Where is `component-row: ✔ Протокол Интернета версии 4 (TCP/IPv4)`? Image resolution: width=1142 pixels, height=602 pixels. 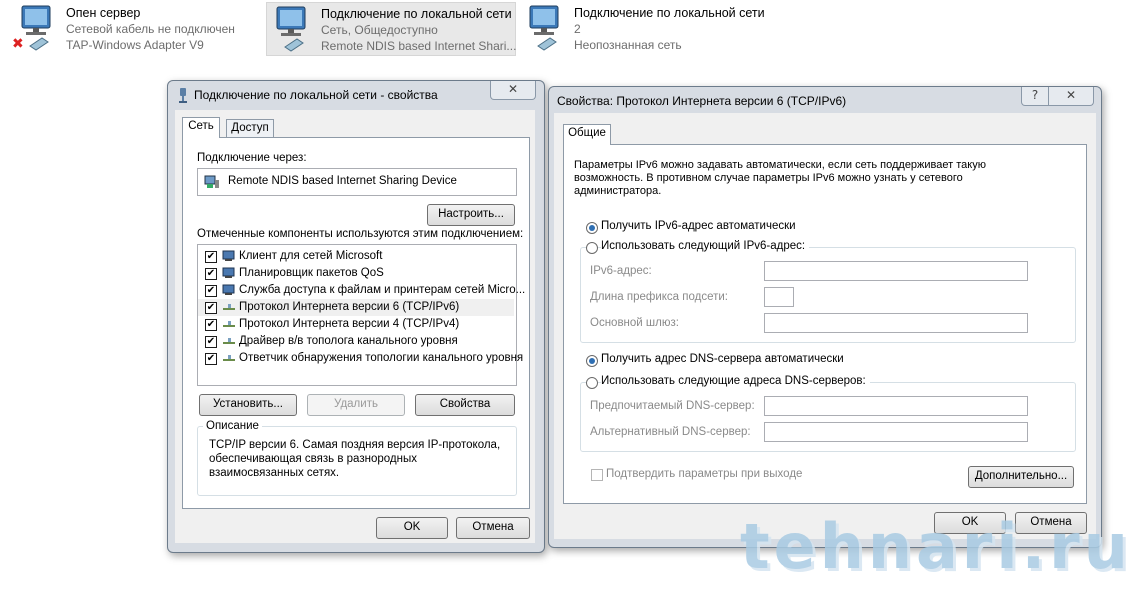
component-row: ✔ Протокол Интернета версии 4 (TCP/IPv4) is located at coordinates (356, 324).